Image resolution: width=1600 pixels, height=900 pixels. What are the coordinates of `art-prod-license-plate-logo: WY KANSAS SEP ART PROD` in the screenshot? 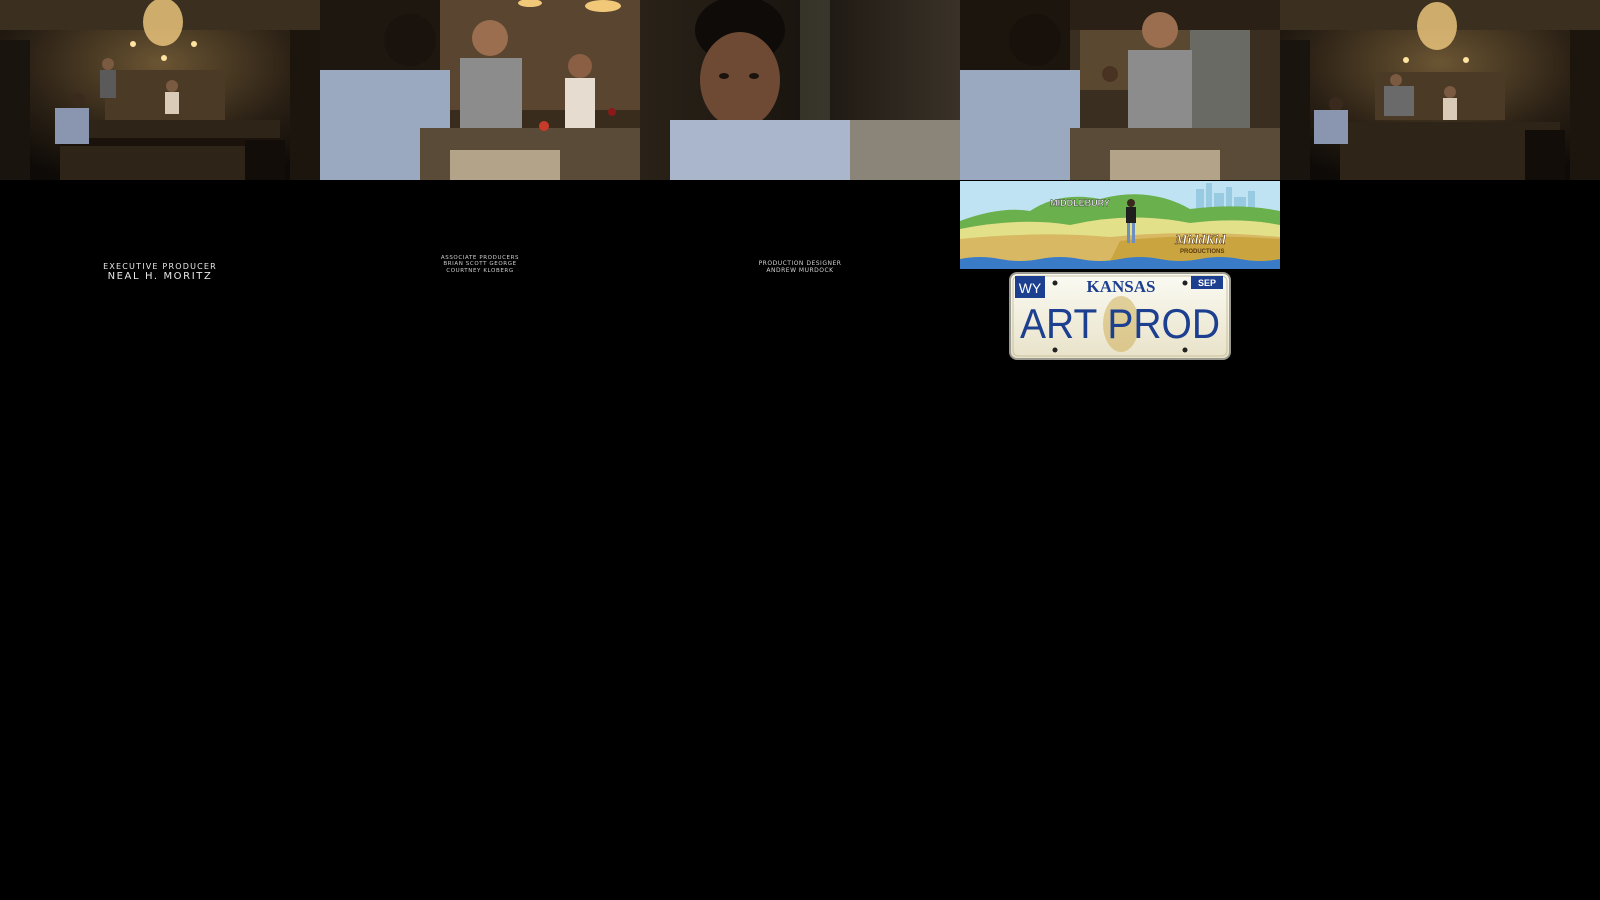 It's located at (1120, 316).